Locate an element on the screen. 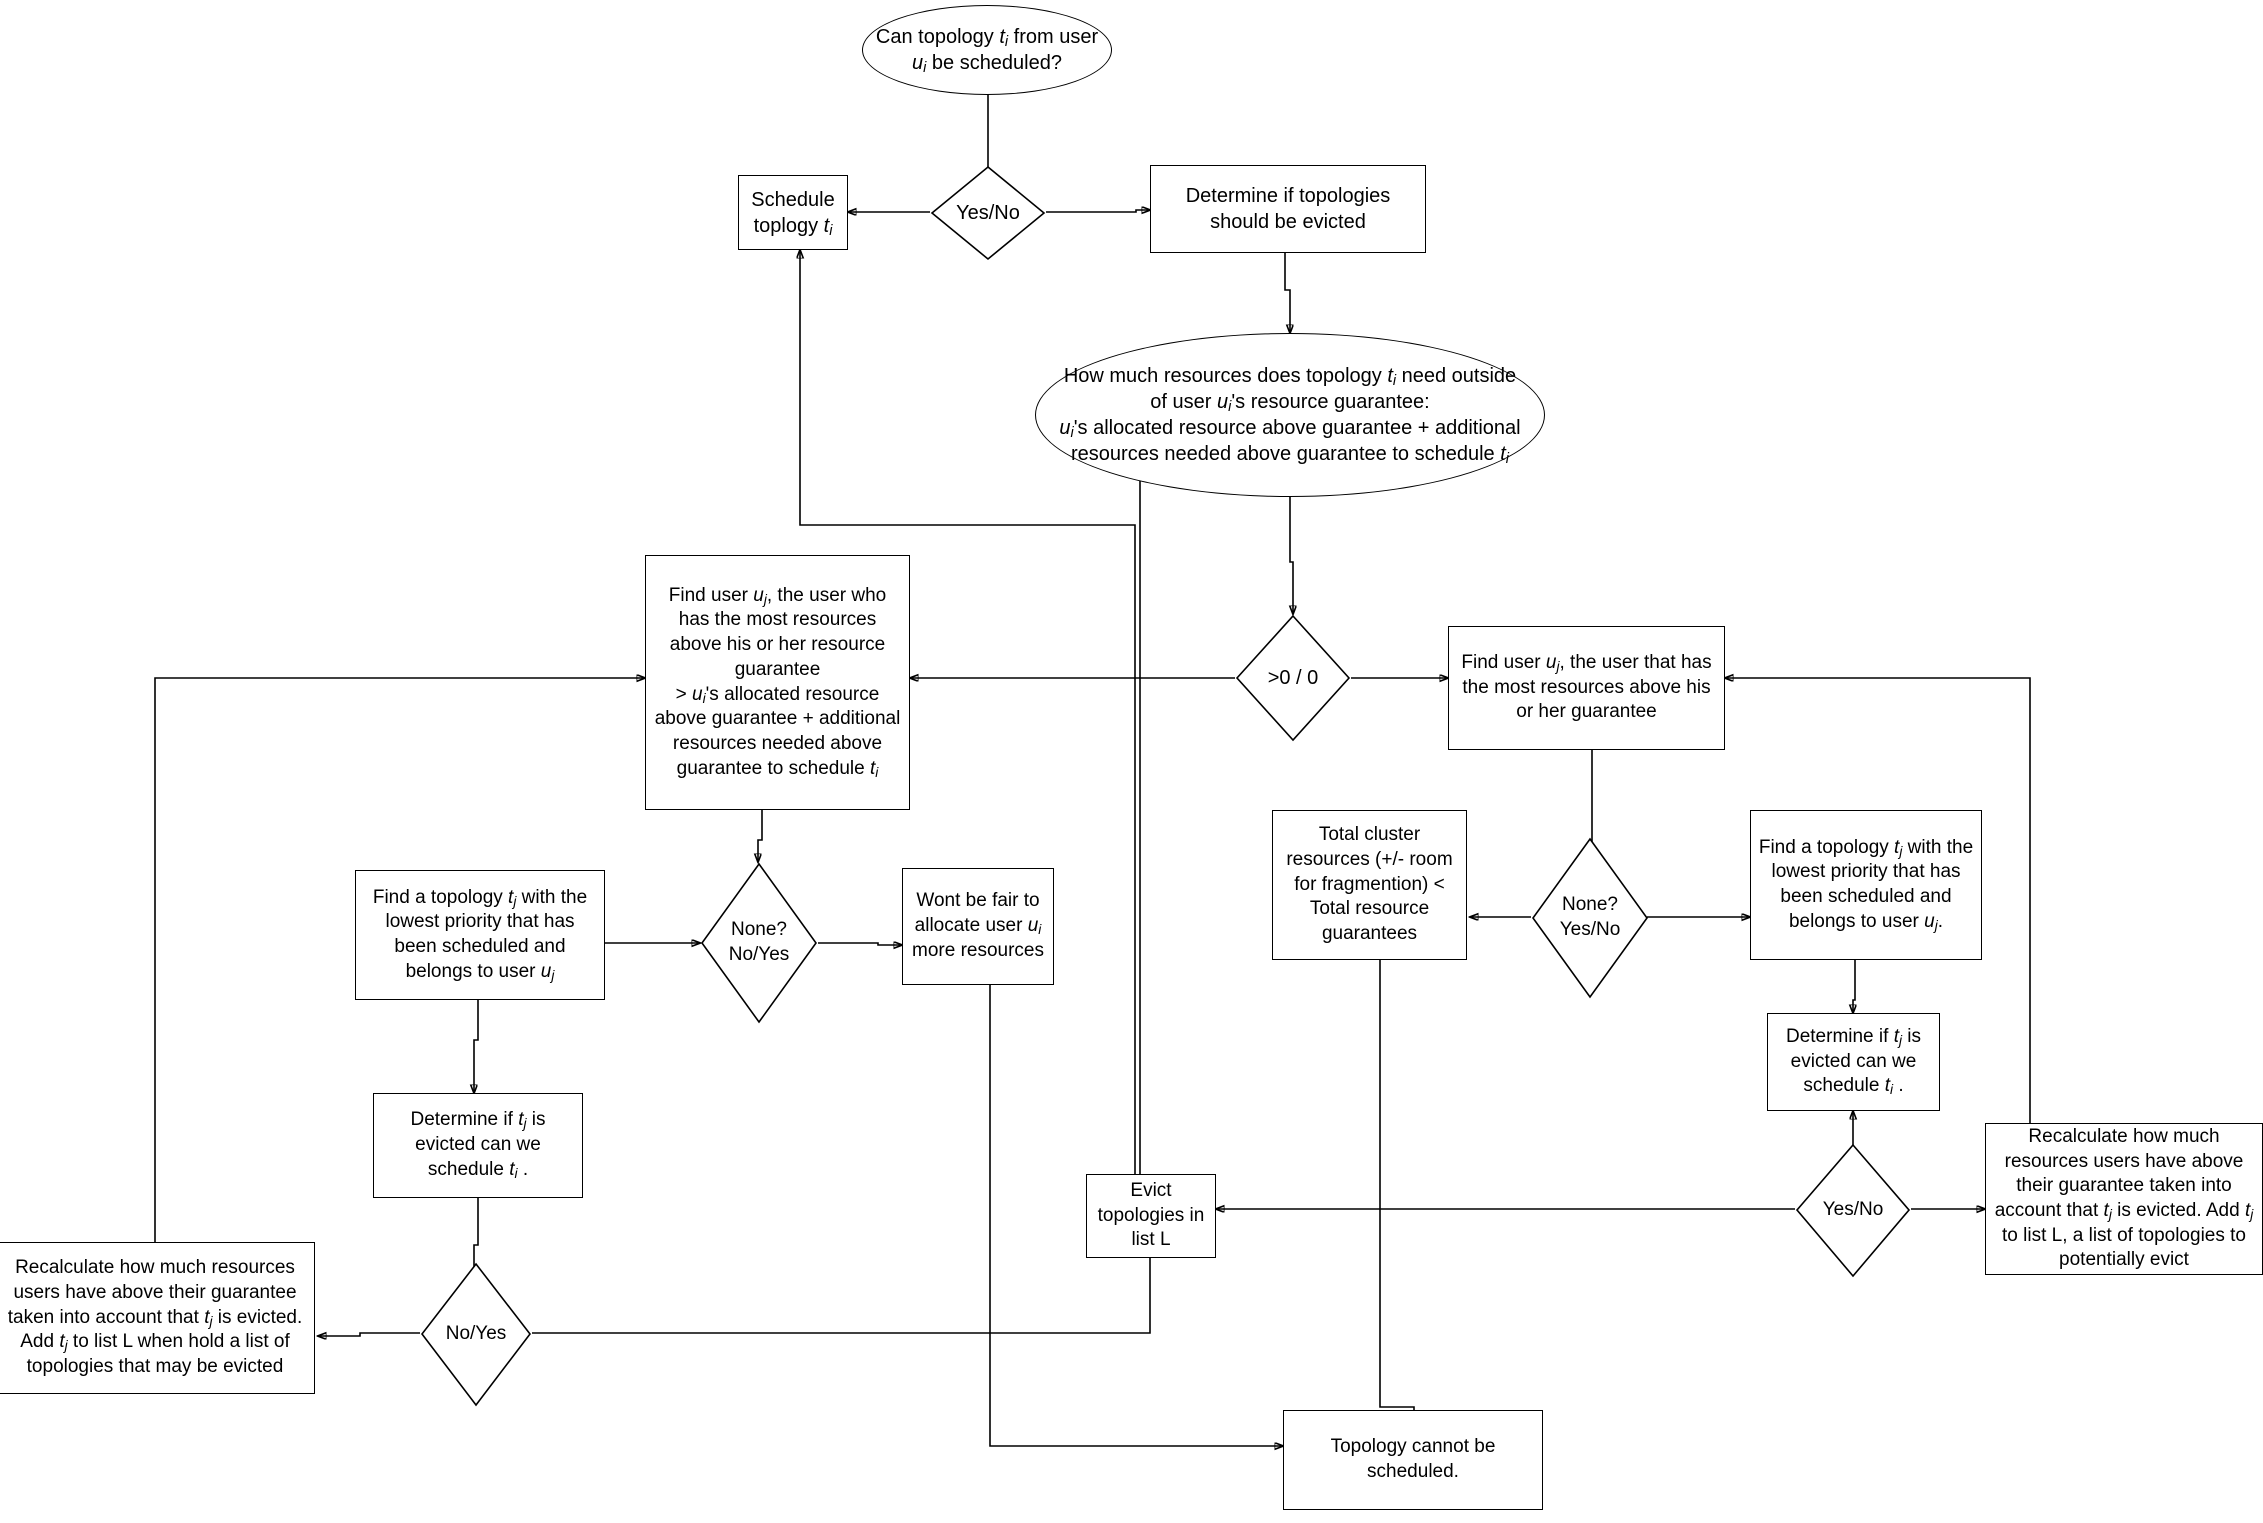  decision-yes-no-bottom: Yes/No is located at coordinates (1853, 1210).